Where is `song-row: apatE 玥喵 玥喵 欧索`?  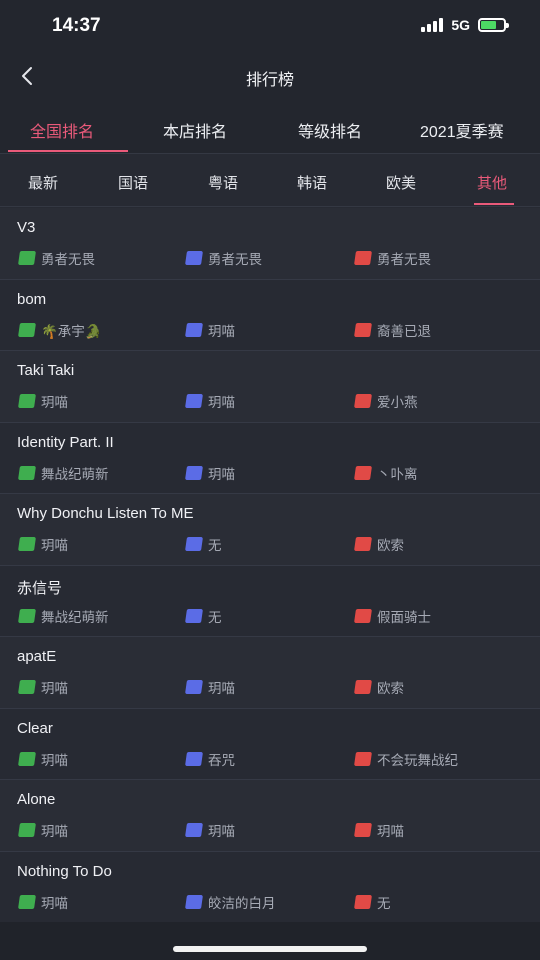 song-row: apatE 玥喵 玥喵 欧索 is located at coordinates (270, 673).